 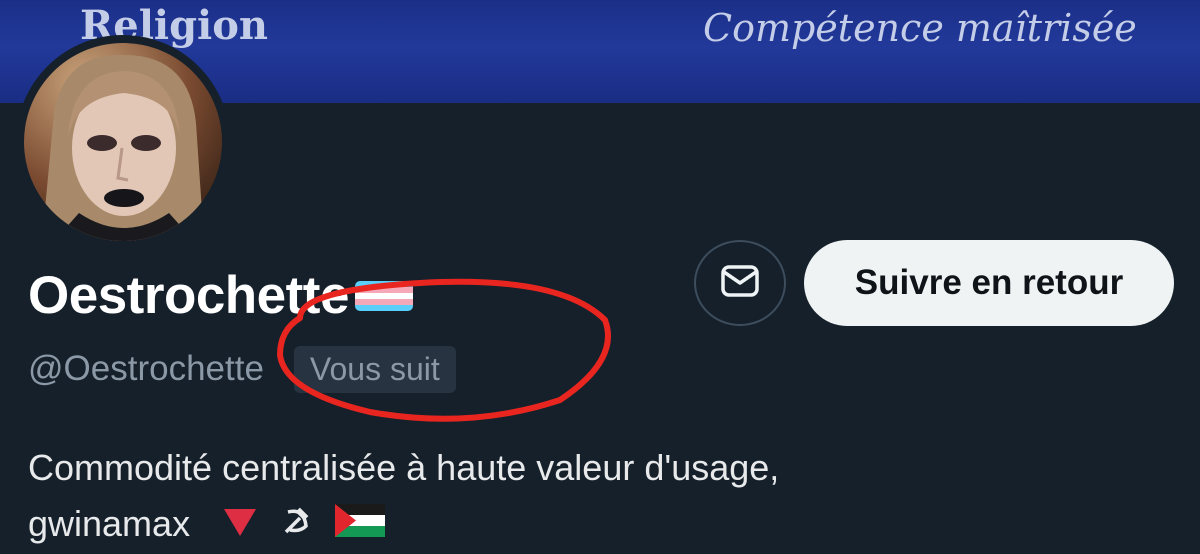 I want to click on display-name-row: Oestrochette, so click(x=221, y=295).